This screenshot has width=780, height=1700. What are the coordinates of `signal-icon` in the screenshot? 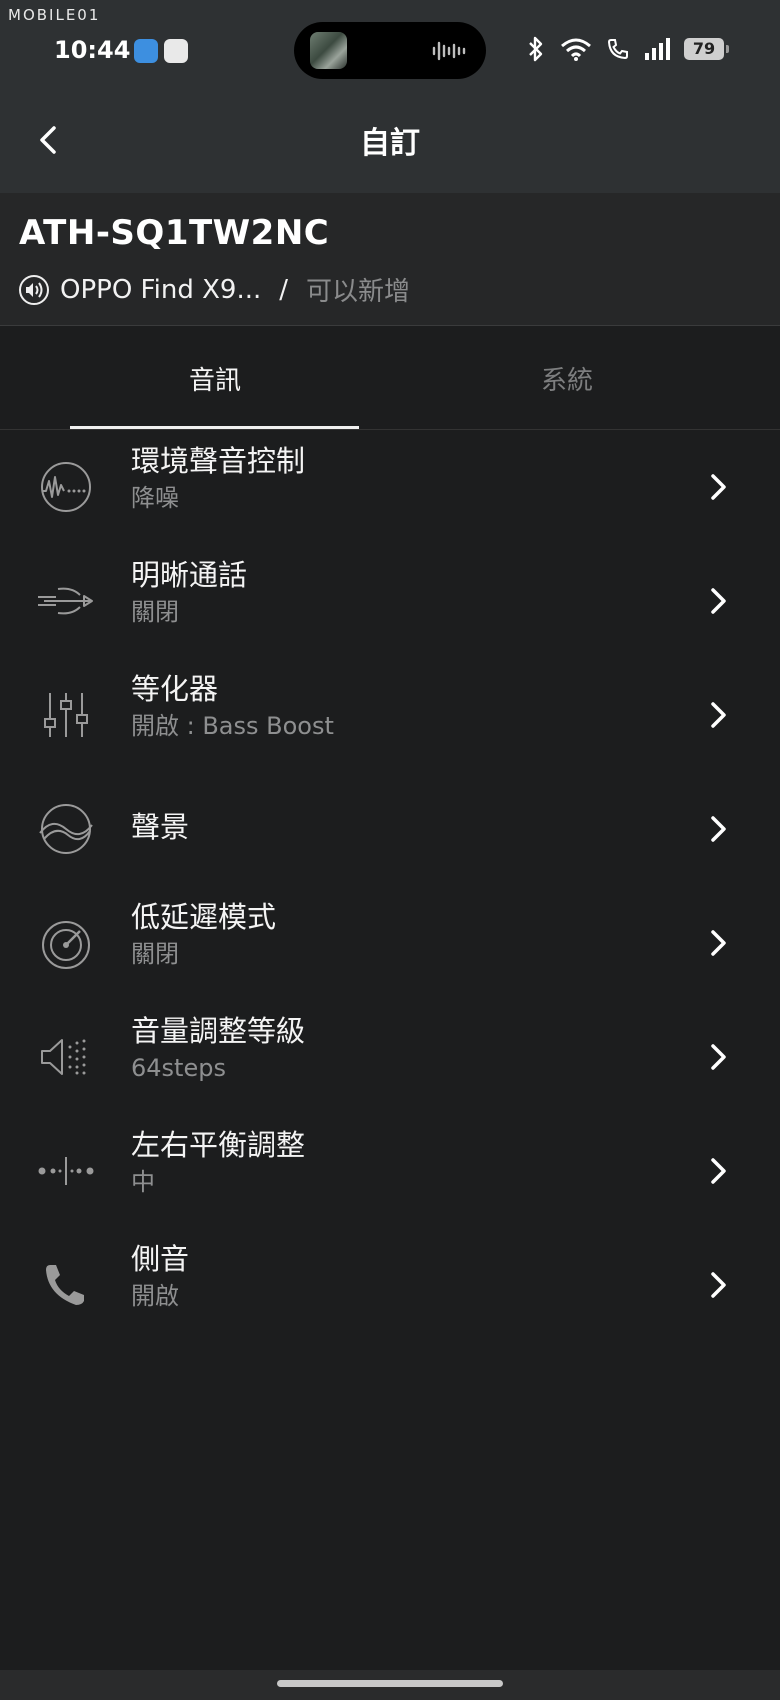 It's located at (657, 49).